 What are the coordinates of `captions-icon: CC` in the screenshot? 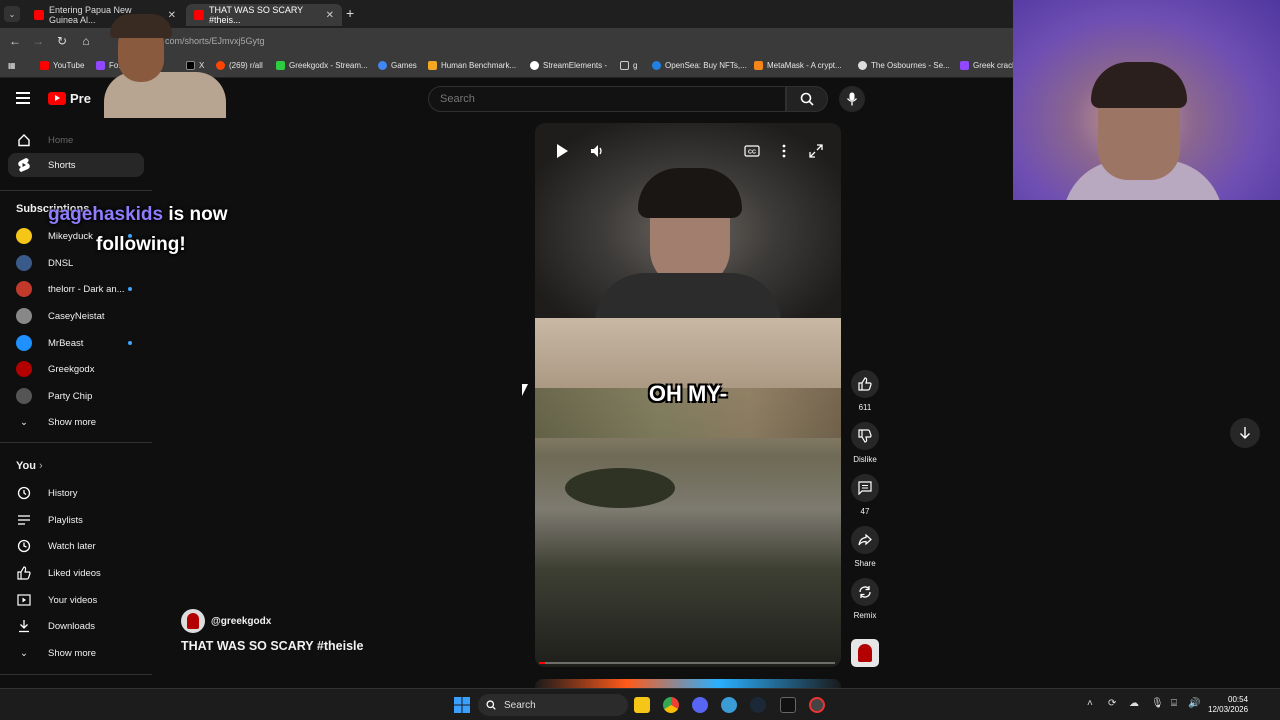 It's located at (752, 151).